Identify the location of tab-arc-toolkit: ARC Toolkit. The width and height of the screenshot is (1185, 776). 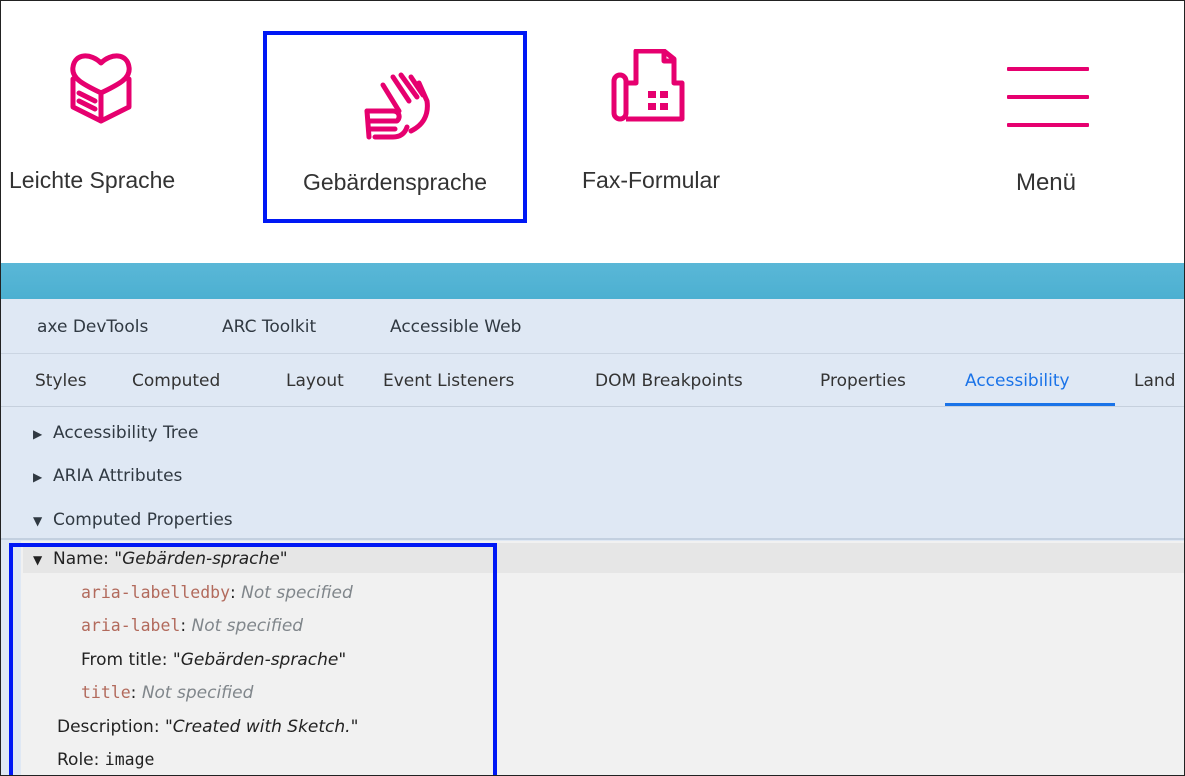
(269, 327).